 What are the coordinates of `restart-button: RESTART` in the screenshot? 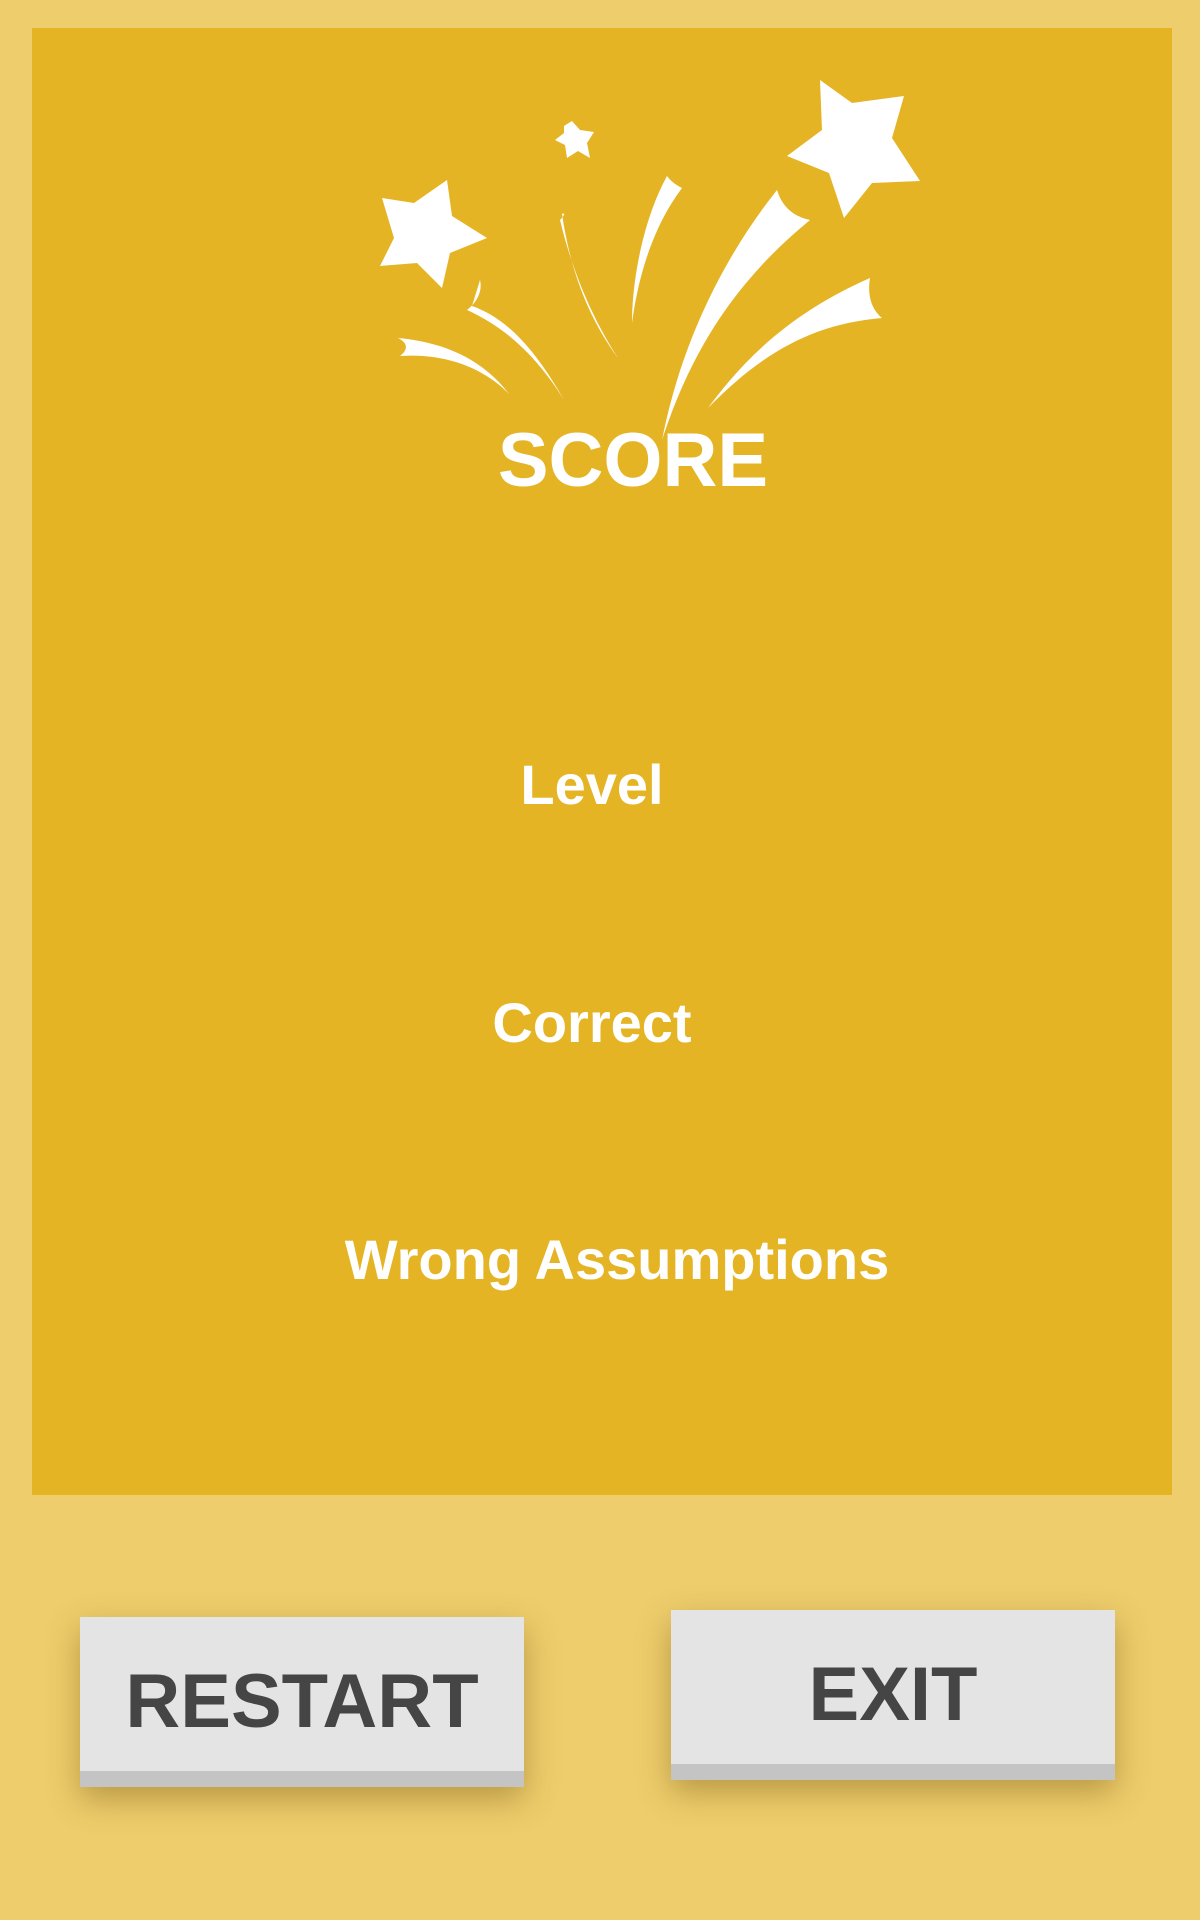 It's located at (302, 1702).